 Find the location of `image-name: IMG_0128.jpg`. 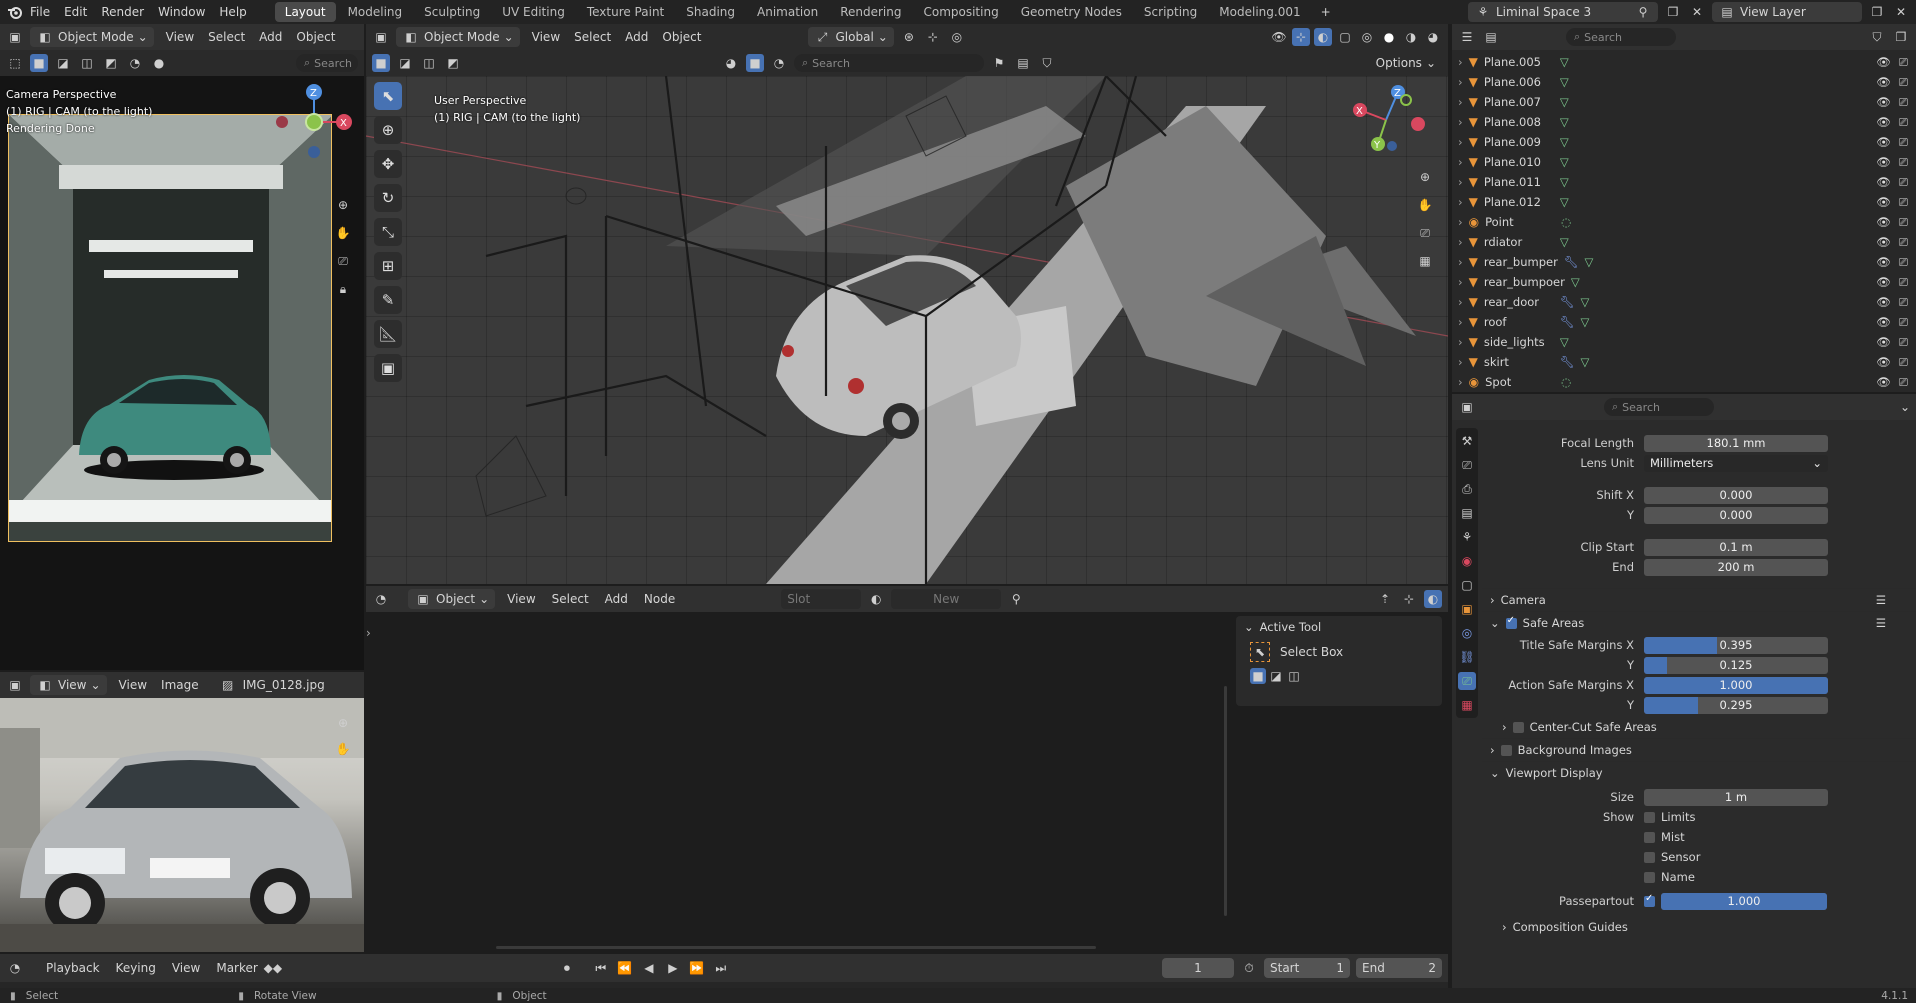

image-name: IMG_0128.jpg is located at coordinates (284, 685).